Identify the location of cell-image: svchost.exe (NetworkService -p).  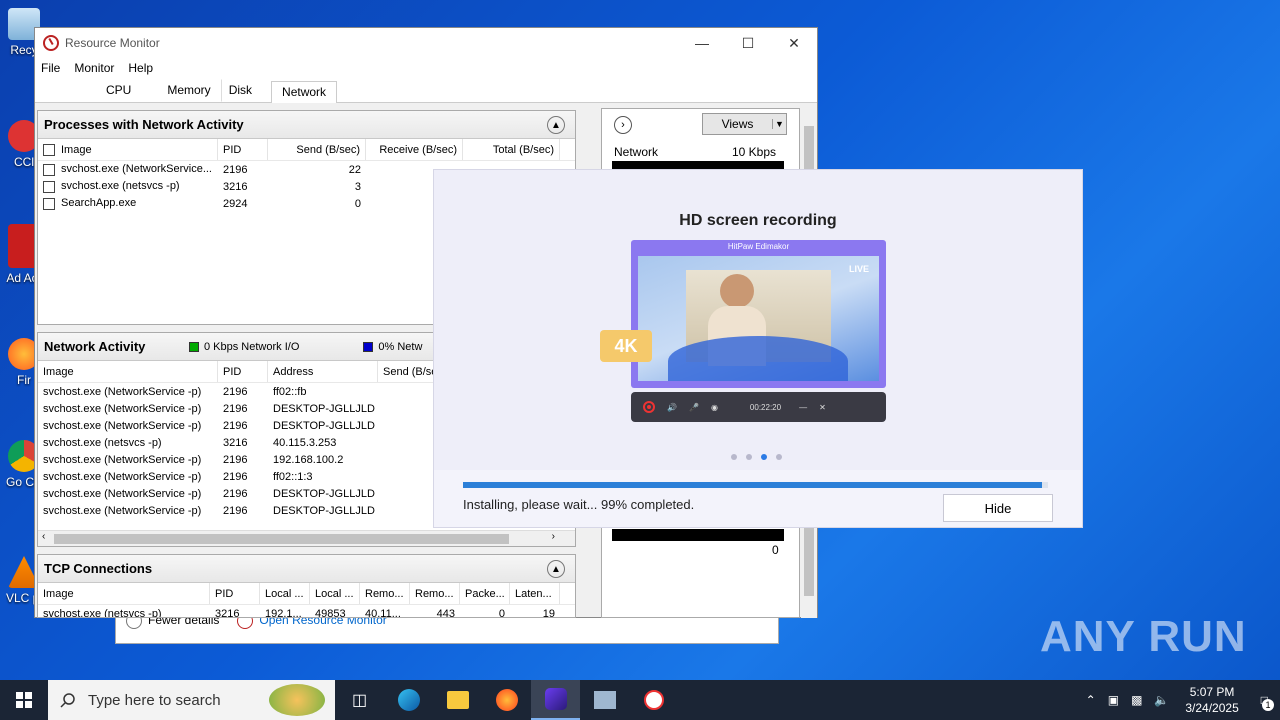
(122, 510).